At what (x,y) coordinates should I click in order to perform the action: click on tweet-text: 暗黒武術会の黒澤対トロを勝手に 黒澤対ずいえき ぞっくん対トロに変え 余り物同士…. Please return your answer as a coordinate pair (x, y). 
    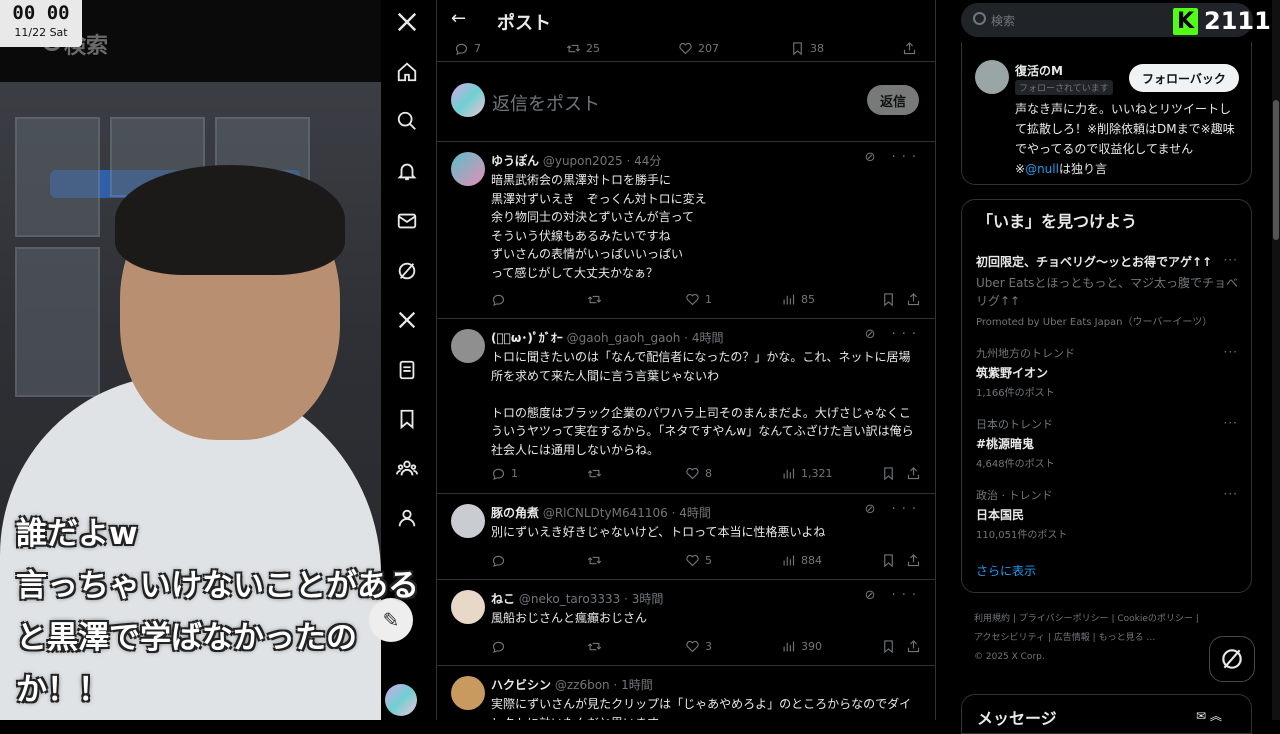
    Looking at the image, I should click on (599, 226).